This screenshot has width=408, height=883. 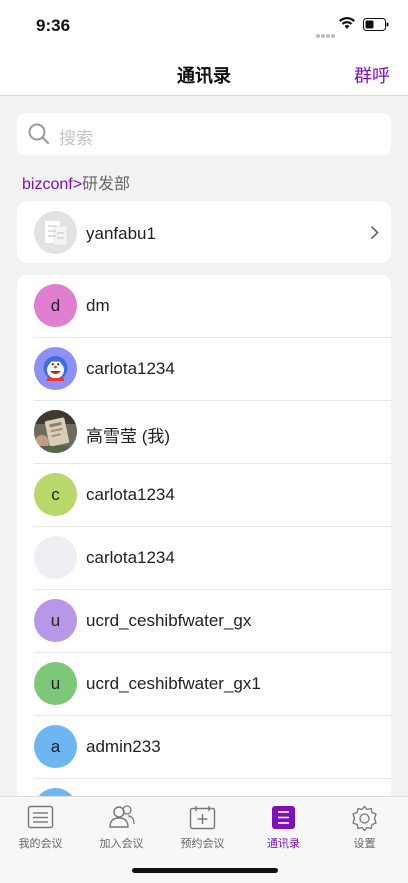 What do you see at coordinates (128, 436) in the screenshot?
I see `contact-name: 高雪莹 (我)` at bounding box center [128, 436].